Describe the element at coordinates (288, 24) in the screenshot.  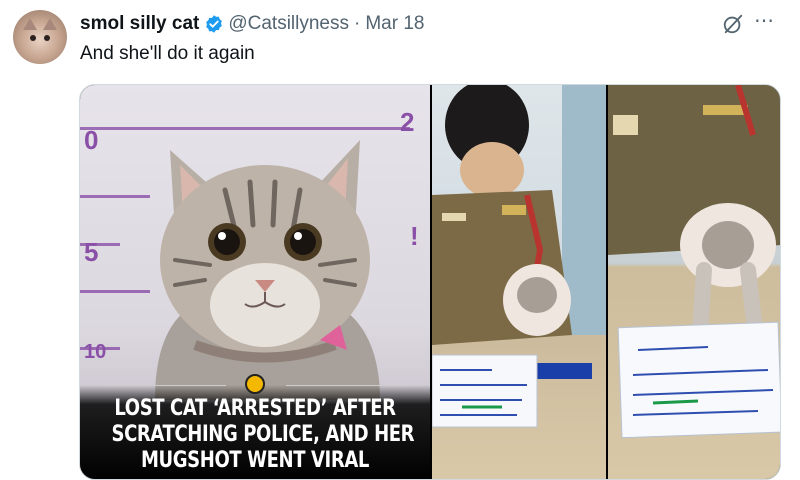
I see `handle: @Catsillyness` at that location.